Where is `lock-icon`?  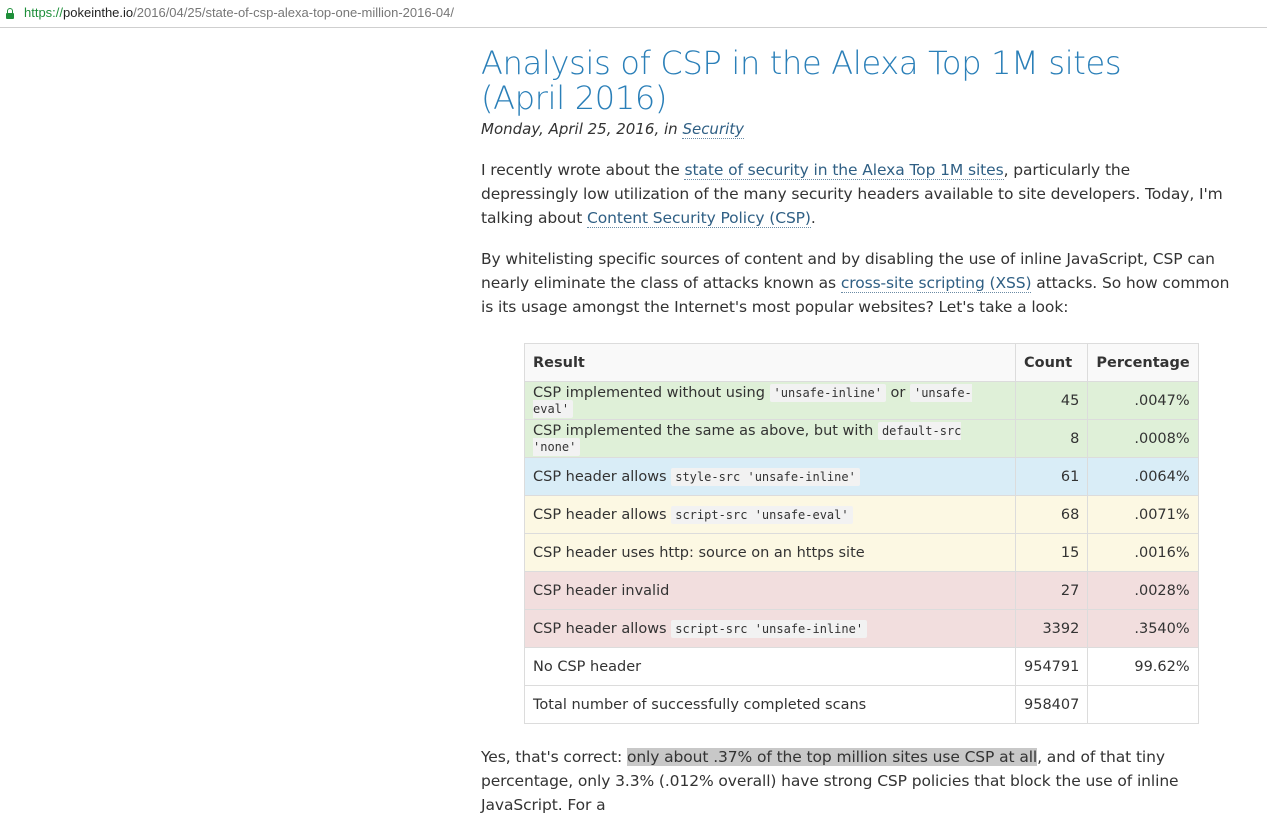
lock-icon is located at coordinates (10, 13).